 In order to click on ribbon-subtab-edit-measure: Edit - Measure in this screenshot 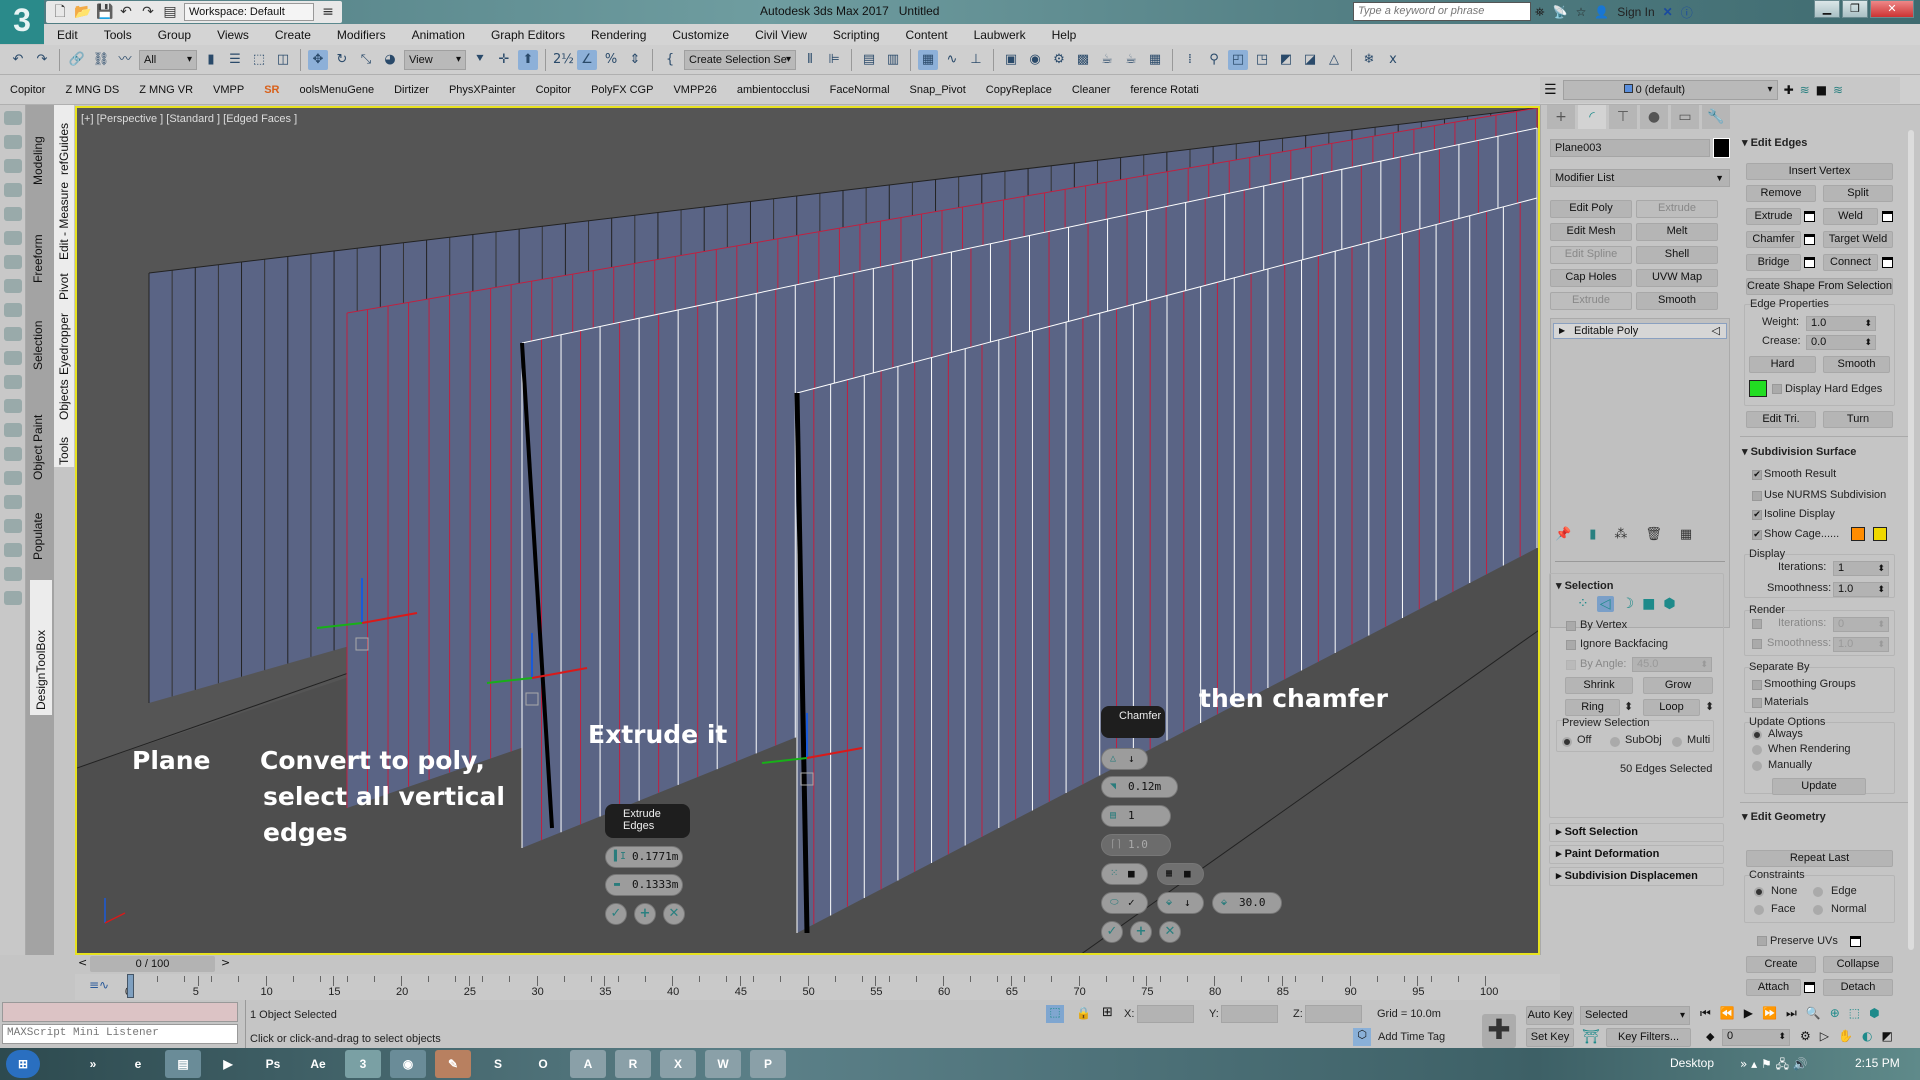, I will do `click(64, 221)`.